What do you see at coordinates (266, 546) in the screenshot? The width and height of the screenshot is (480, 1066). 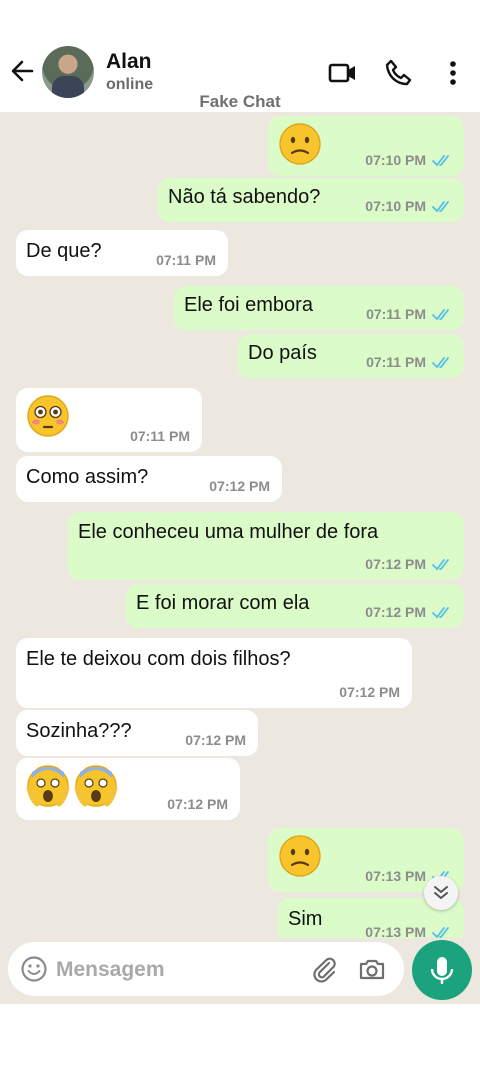 I see `message-outgoing: Ele conheceu uma mulher de fora 07:12 PM` at bounding box center [266, 546].